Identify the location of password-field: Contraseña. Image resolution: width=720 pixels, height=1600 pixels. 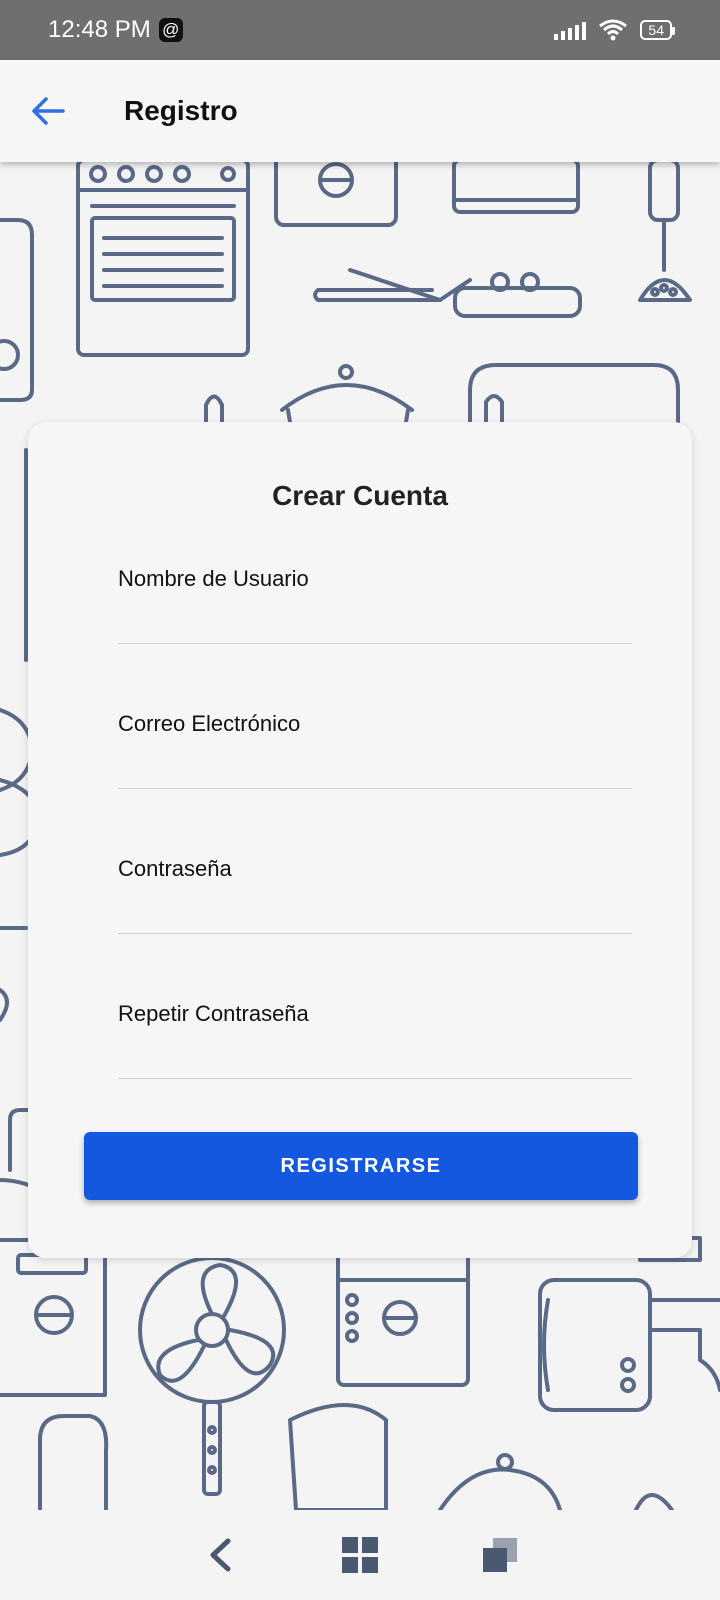
(375, 888).